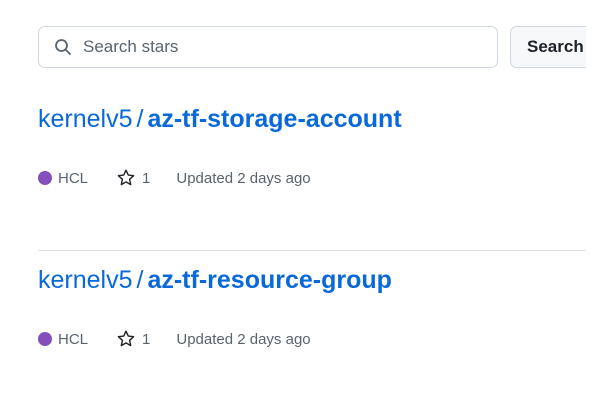 This screenshot has height=403, width=612. I want to click on search-input, so click(273, 47).